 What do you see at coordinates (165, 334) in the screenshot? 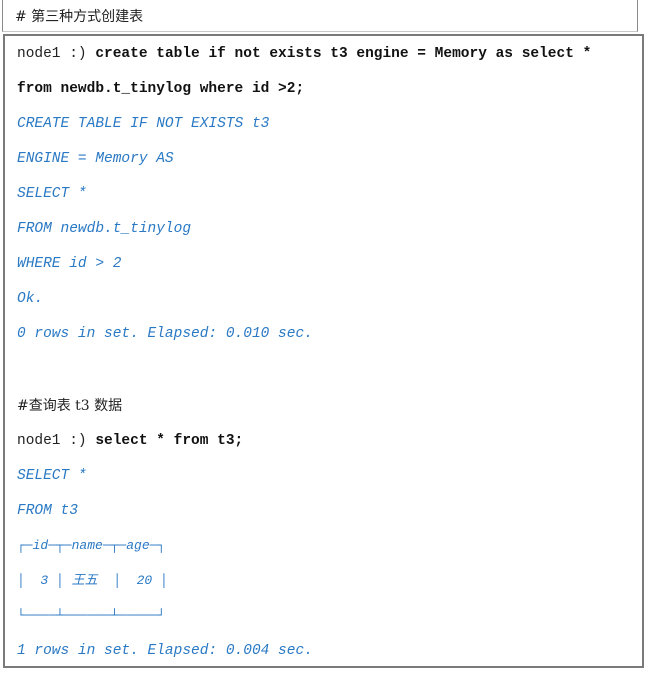
I see `elapsed-summary: 0 rows in set. Elapsed: 0.010 sec.` at bounding box center [165, 334].